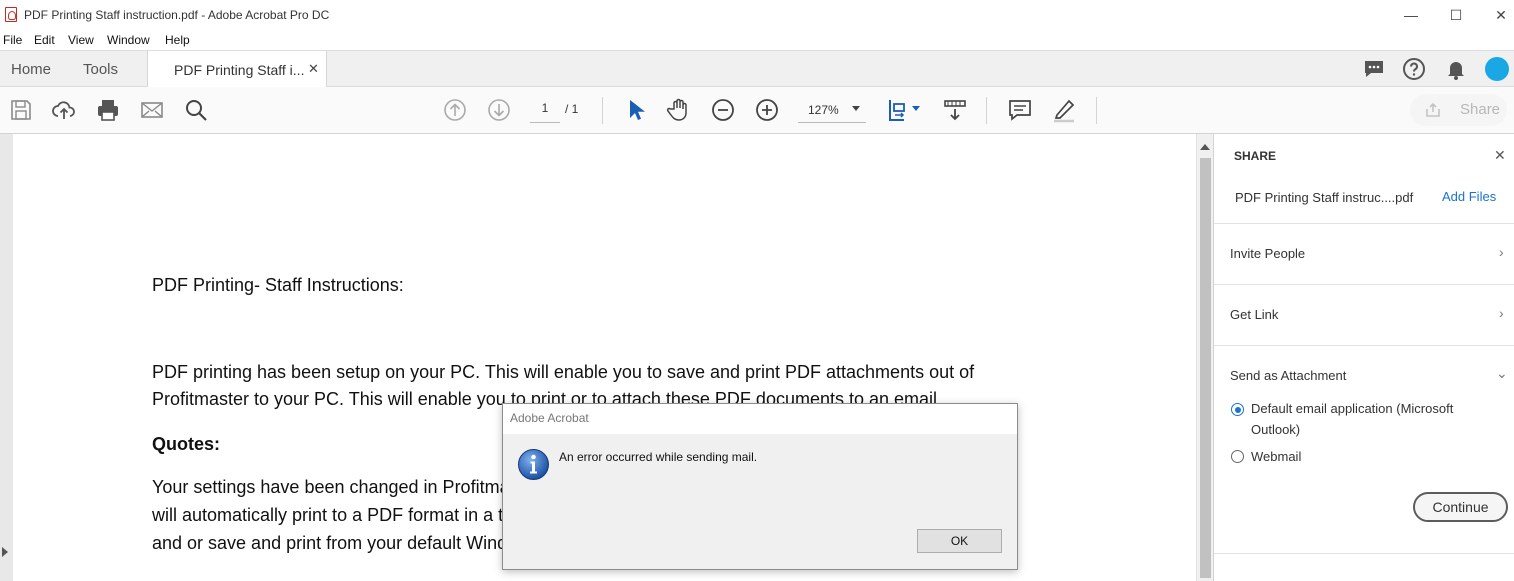 Image resolution: width=1514 pixels, height=581 pixels. Describe the element at coordinates (1500, 155) in the screenshot. I see `close-panel-icon: ✕` at that location.